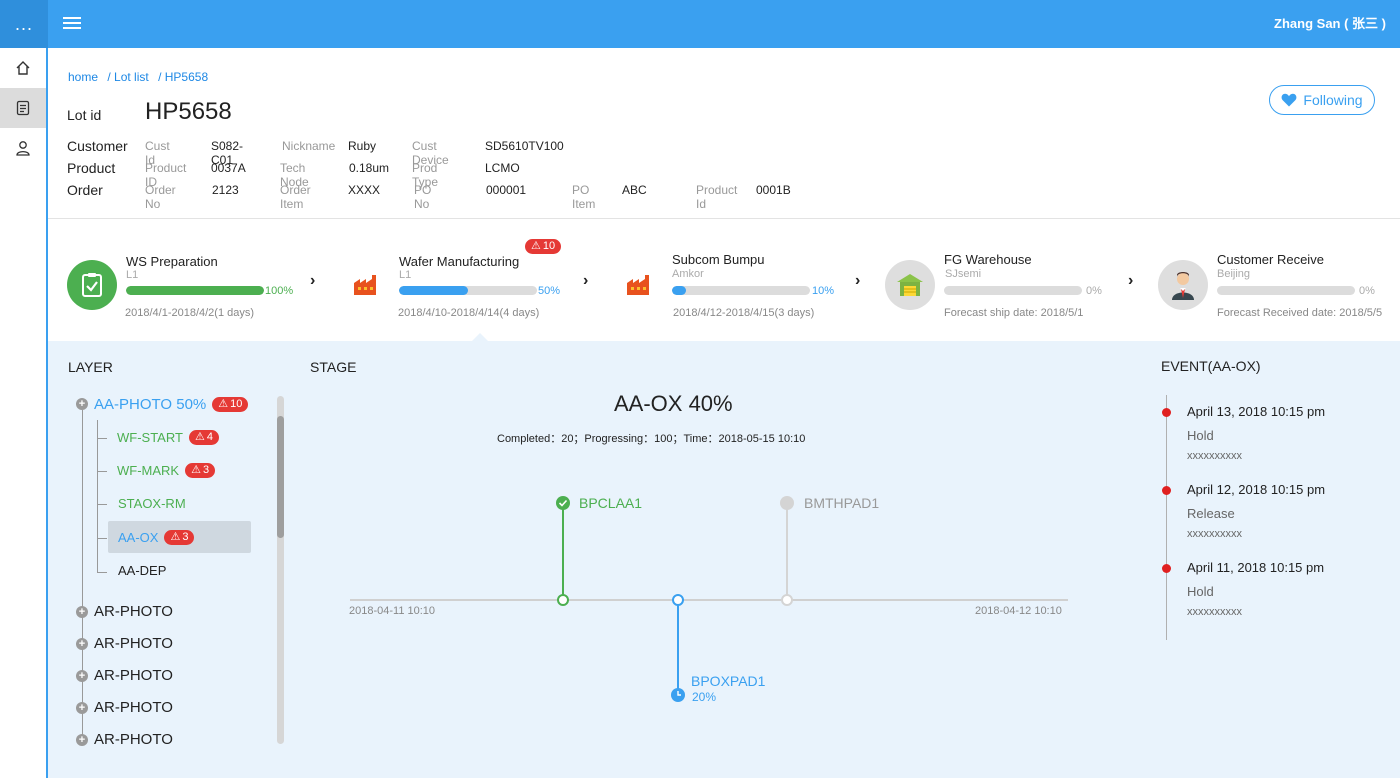 Image resolution: width=1400 pixels, height=778 pixels. I want to click on event-date: April 12, 2018 10:15 pm, so click(1256, 489).